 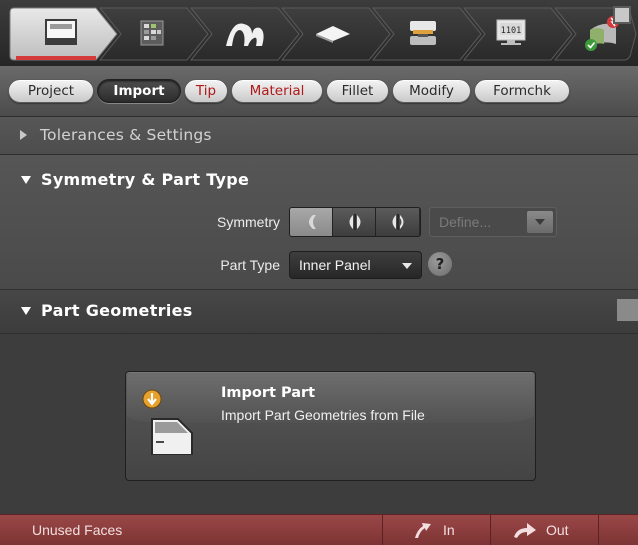 What do you see at coordinates (544, 530) in the screenshot?
I see `faces-out-button: Out` at bounding box center [544, 530].